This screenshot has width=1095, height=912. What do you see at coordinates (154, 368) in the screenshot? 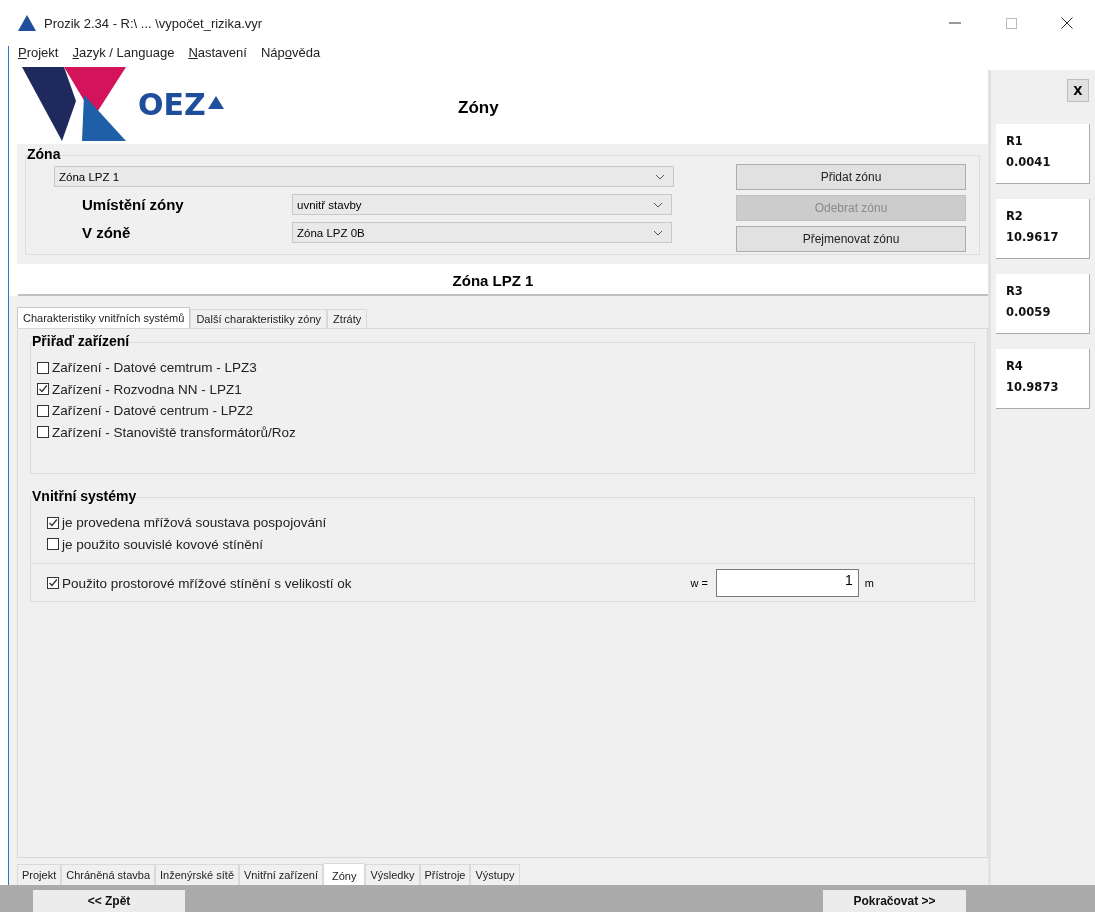
I see `checkbox-label: Zařízení - Datové cemtrum - LPZ3` at bounding box center [154, 368].